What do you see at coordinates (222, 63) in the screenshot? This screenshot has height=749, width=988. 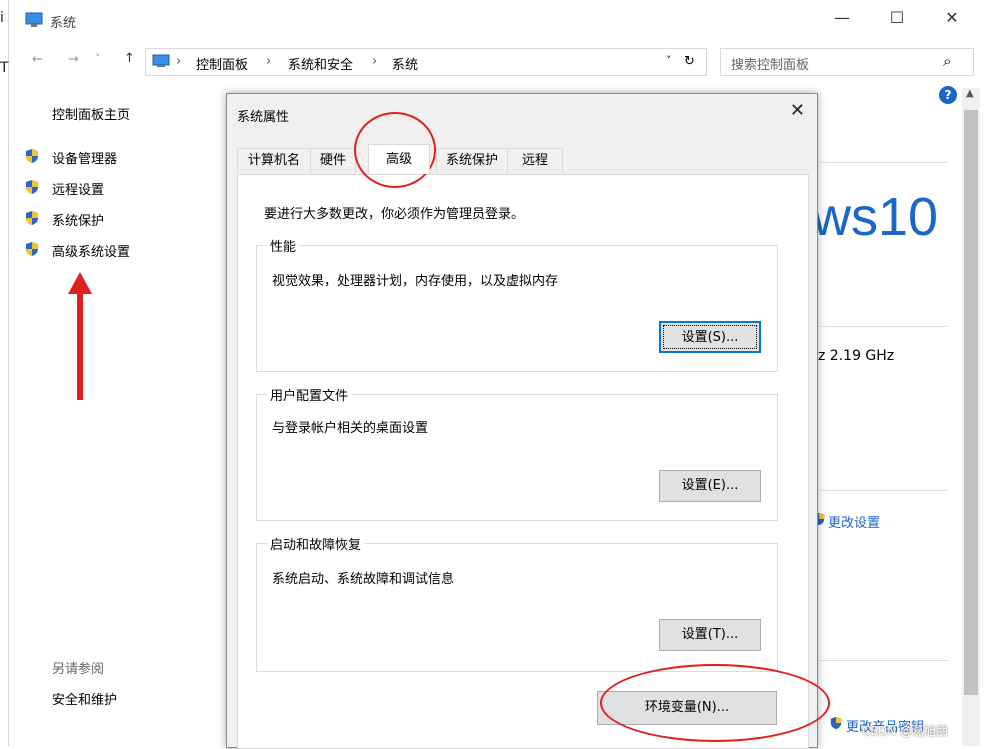 I see `crumb-control-panel: 控制面板` at bounding box center [222, 63].